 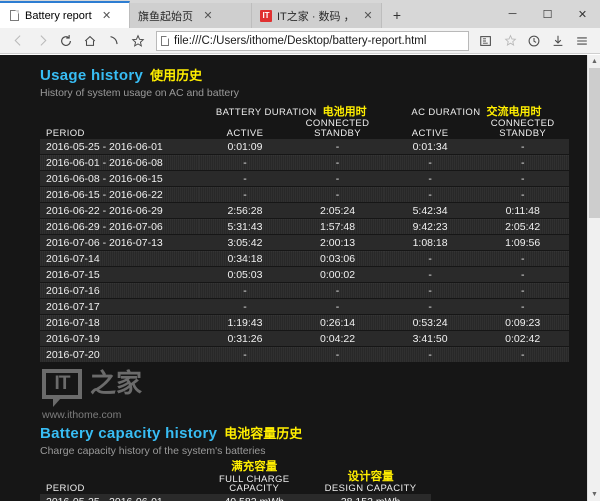 I want to click on cell-period: 2016-06-01 - 2016-06-08, so click(x=119, y=163).